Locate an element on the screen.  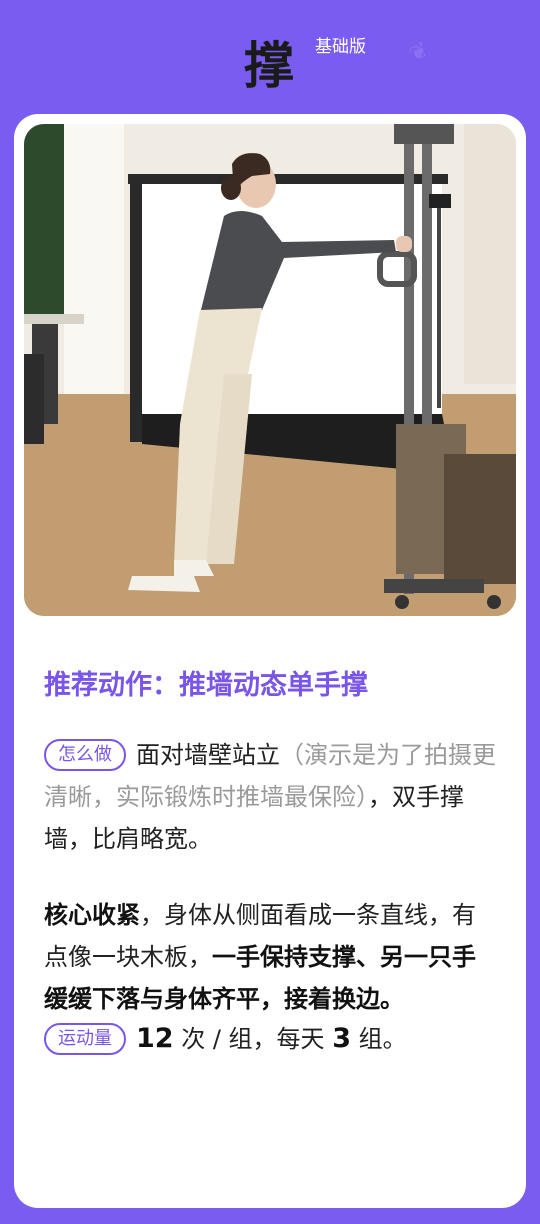
page-title: 撑 is located at coordinates (269, 66).